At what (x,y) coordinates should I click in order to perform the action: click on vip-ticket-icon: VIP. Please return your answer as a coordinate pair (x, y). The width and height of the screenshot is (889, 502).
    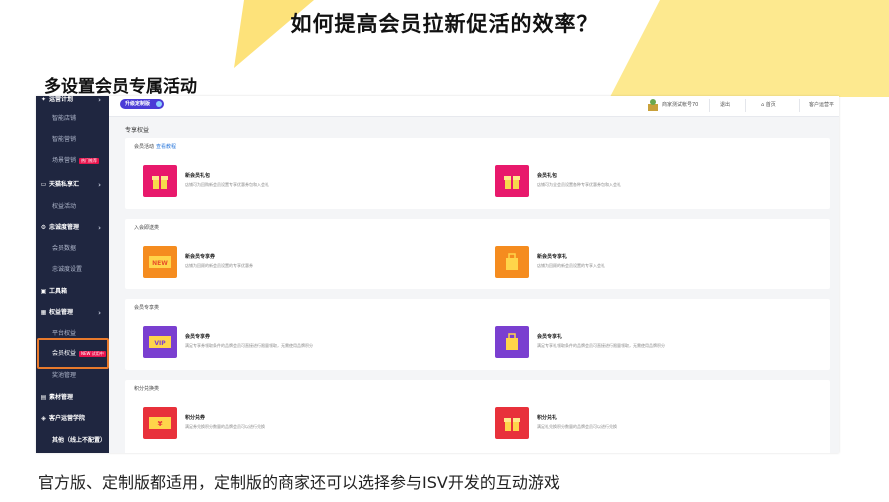
    Looking at the image, I should click on (160, 342).